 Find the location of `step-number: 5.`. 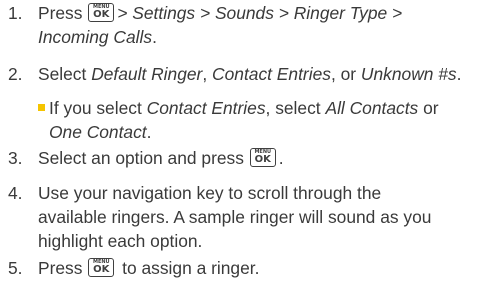

step-number: 5. is located at coordinates (15, 268).